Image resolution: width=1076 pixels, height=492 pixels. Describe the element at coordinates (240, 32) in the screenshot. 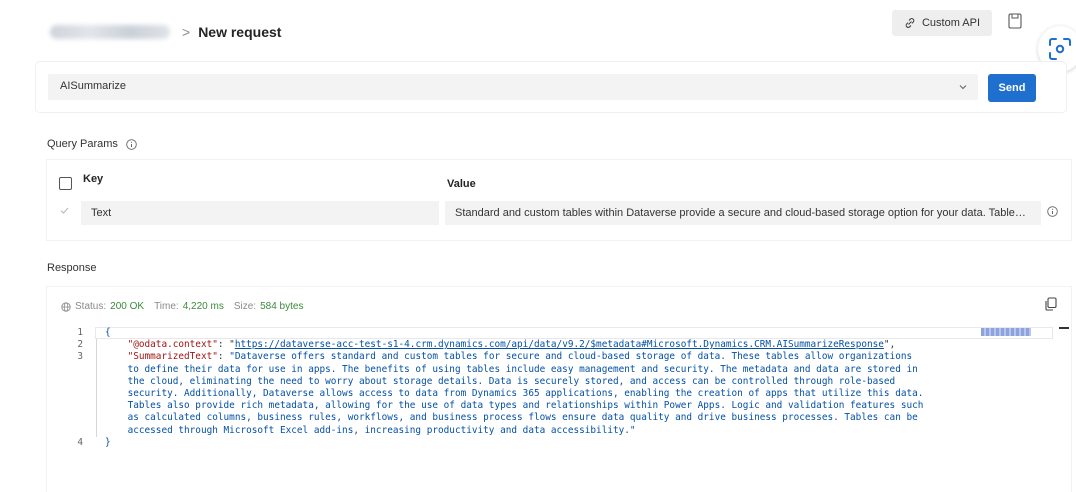

I see `page-title: New request` at that location.